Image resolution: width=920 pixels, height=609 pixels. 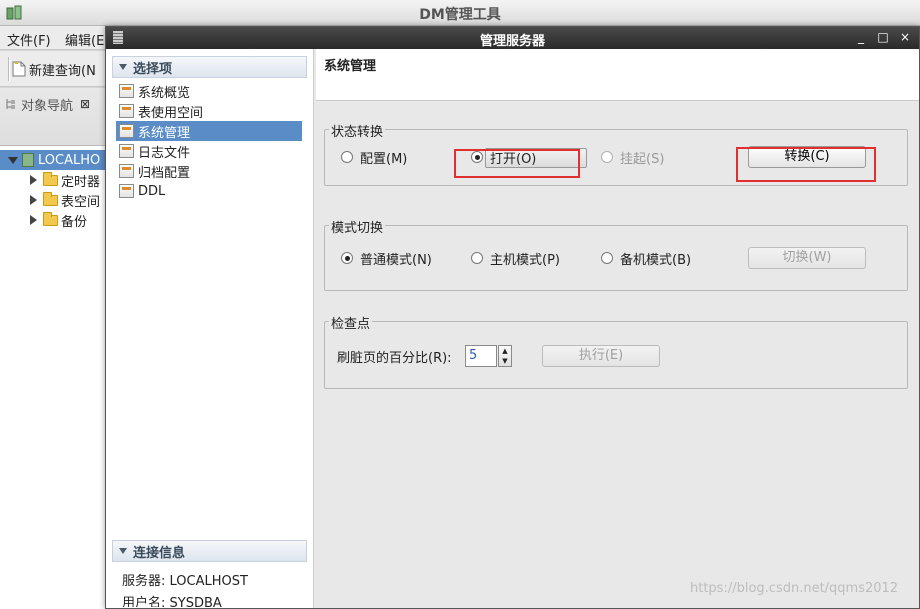 I want to click on dialog-titlebar: 管理服务器 _ □ ×, so click(x=512, y=38).